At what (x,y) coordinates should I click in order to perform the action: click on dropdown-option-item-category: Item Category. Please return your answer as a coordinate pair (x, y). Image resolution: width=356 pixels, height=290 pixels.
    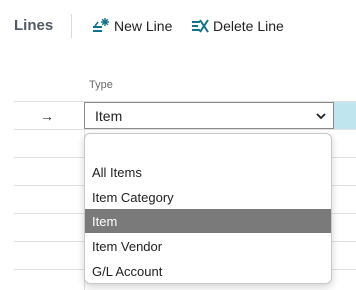
    Looking at the image, I should click on (208, 197).